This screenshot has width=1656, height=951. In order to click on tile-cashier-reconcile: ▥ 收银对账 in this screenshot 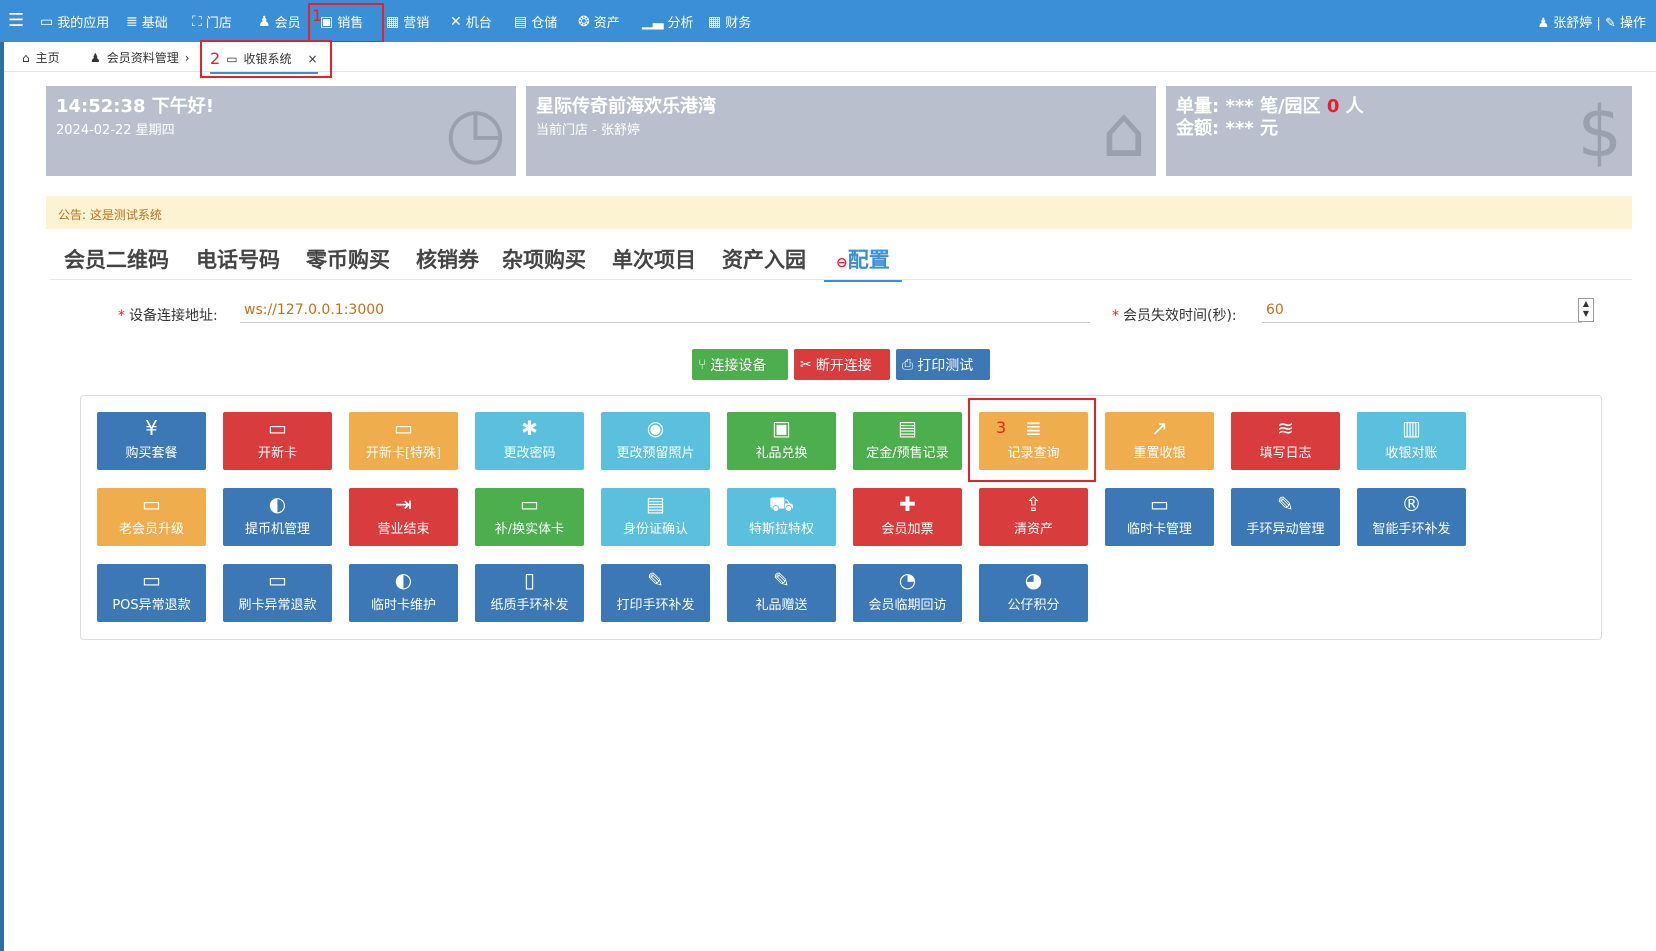, I will do `click(1411, 441)`.